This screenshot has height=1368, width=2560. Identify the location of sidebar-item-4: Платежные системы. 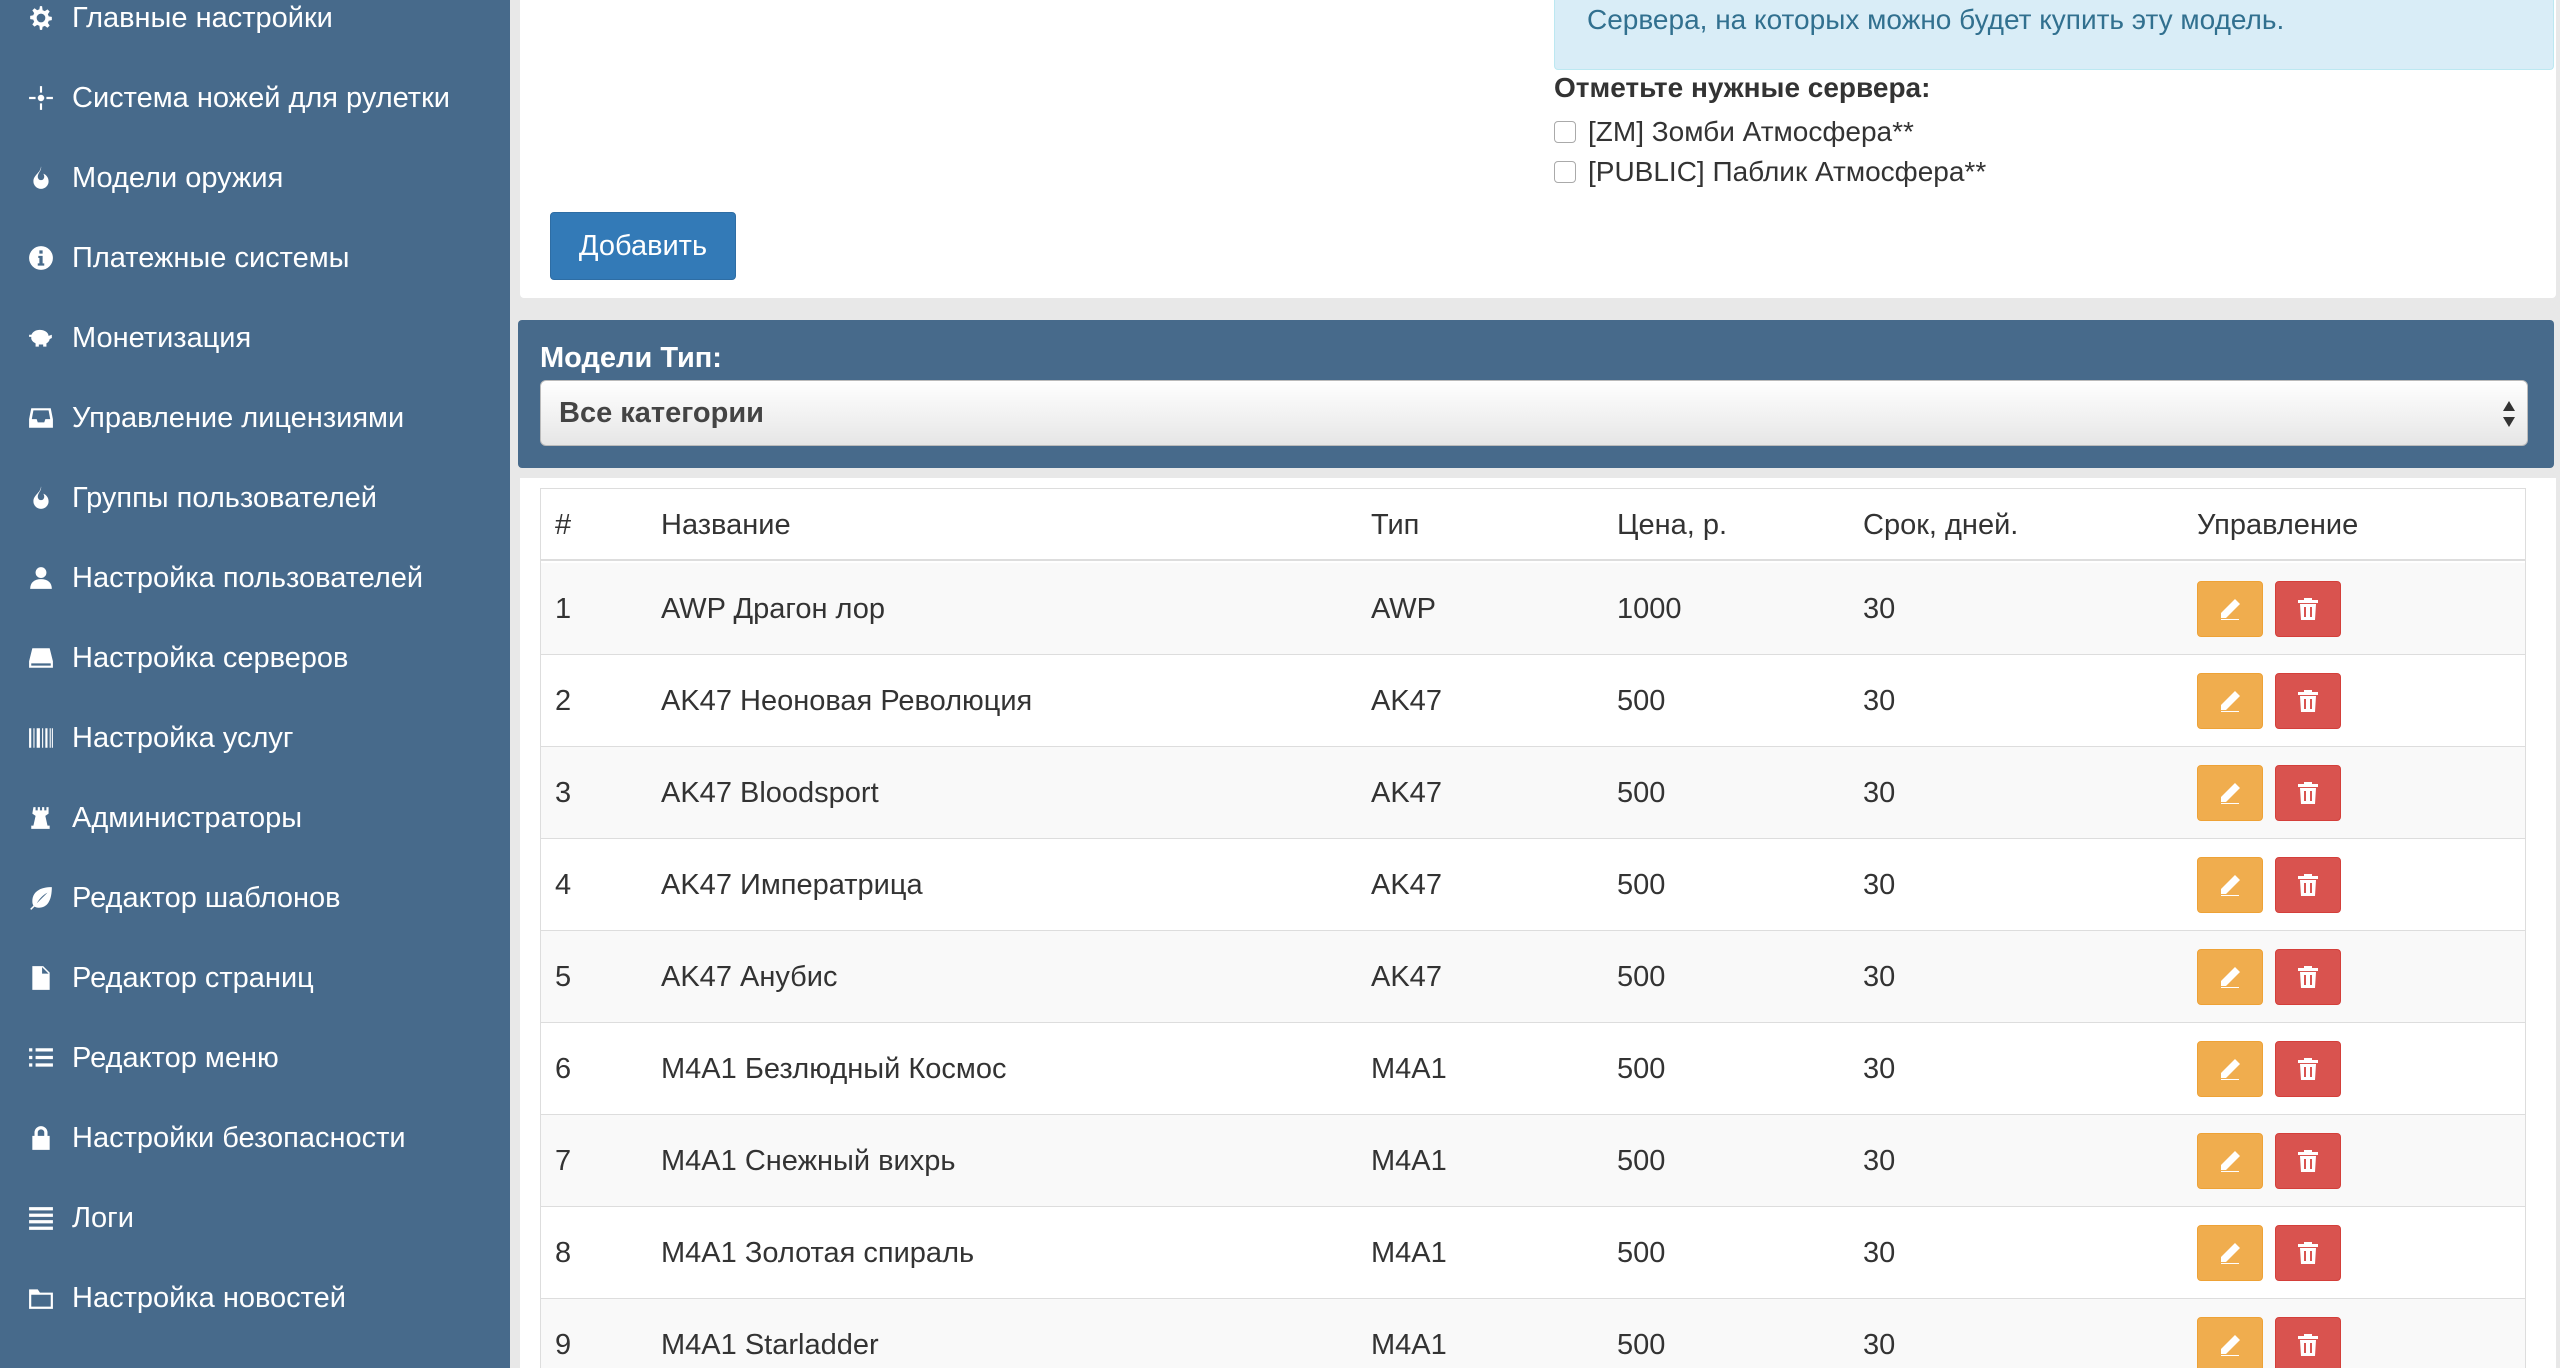
(255, 258).